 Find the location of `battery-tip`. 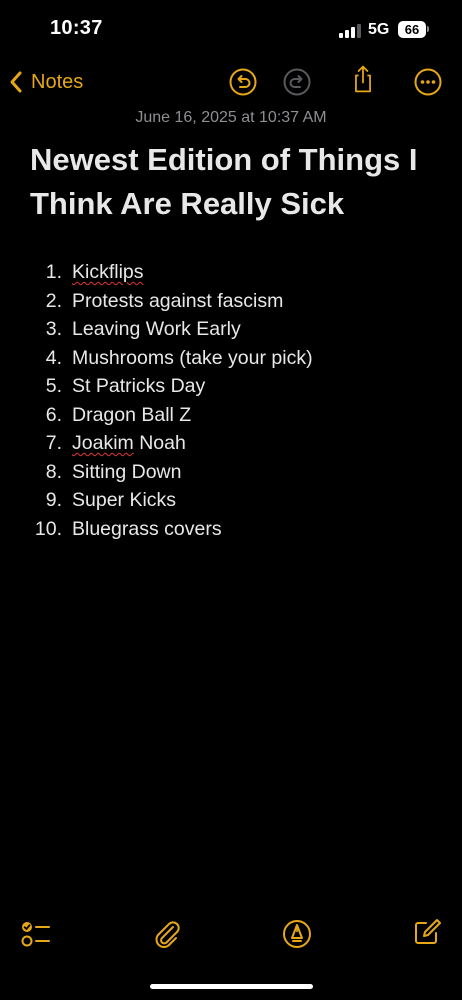

battery-tip is located at coordinates (428, 29).